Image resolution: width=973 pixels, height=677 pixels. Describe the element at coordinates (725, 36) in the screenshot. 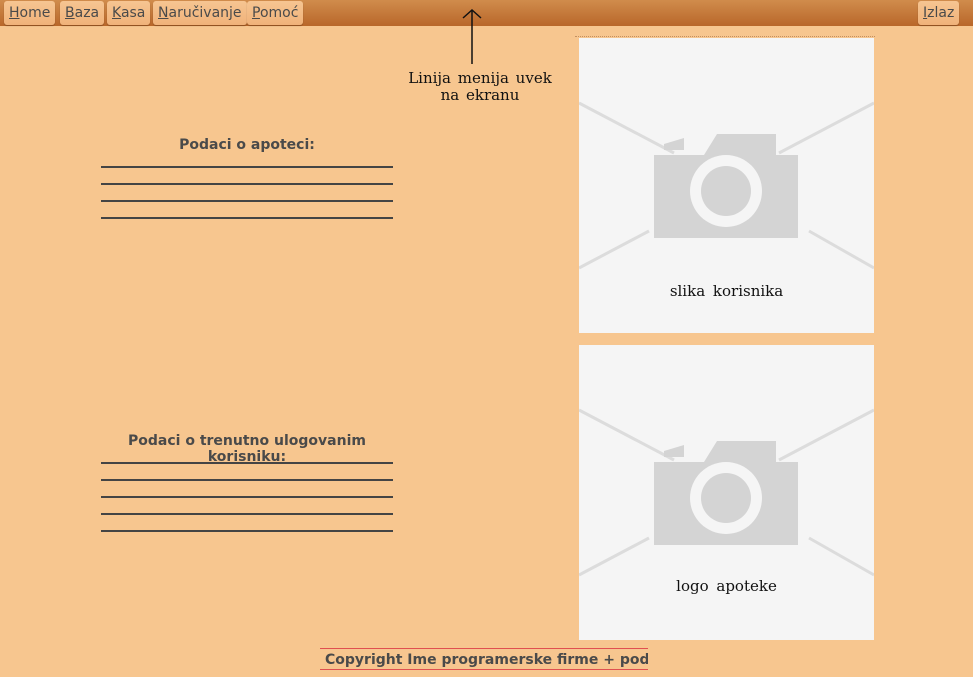

I see `divider` at that location.